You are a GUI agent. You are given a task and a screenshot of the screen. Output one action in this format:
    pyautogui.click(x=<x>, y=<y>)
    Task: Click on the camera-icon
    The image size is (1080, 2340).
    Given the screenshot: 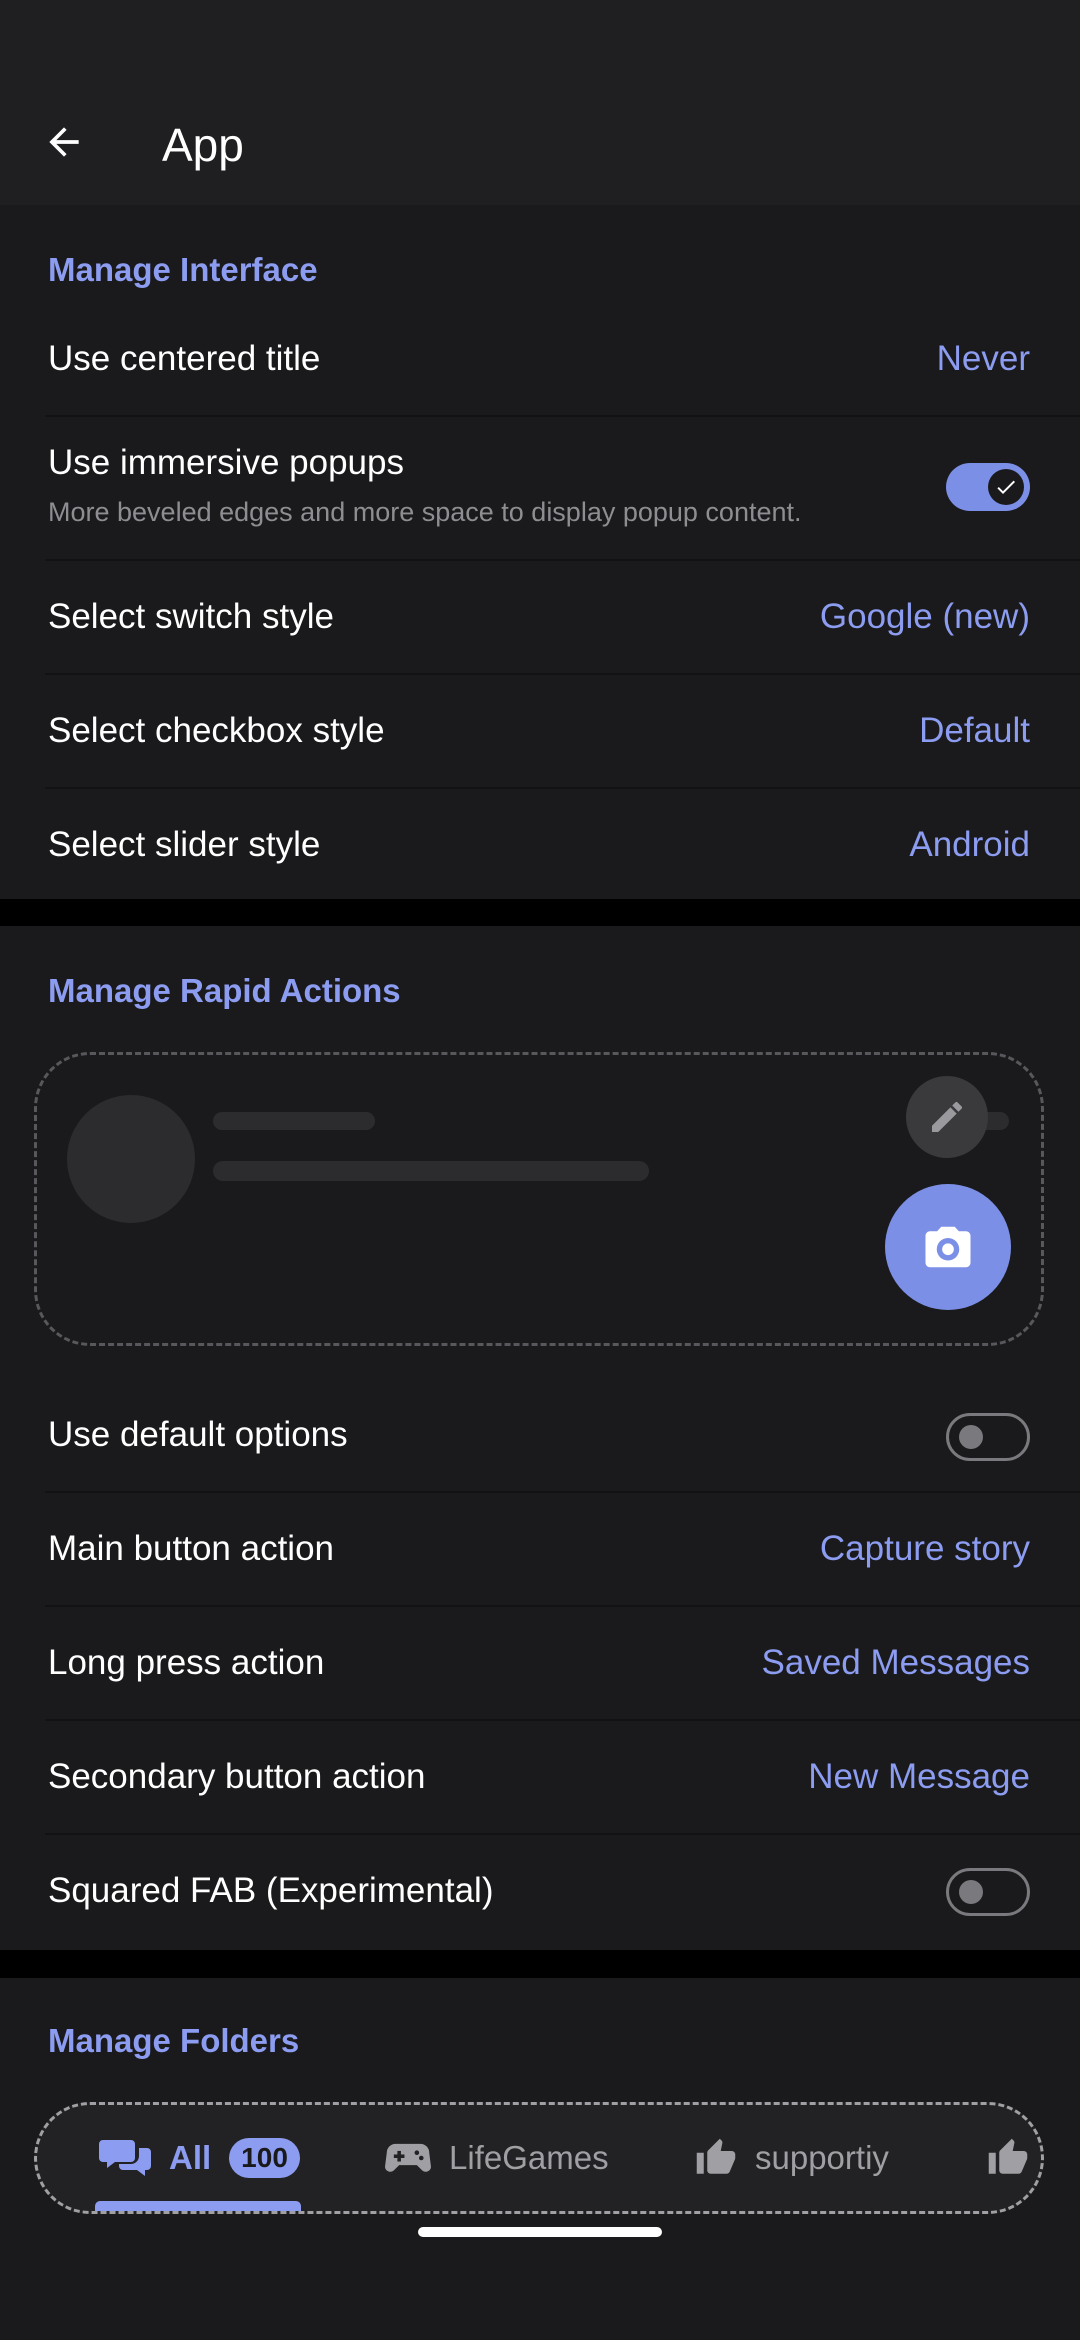 What is the action you would take?
    pyautogui.click(x=948, y=1247)
    